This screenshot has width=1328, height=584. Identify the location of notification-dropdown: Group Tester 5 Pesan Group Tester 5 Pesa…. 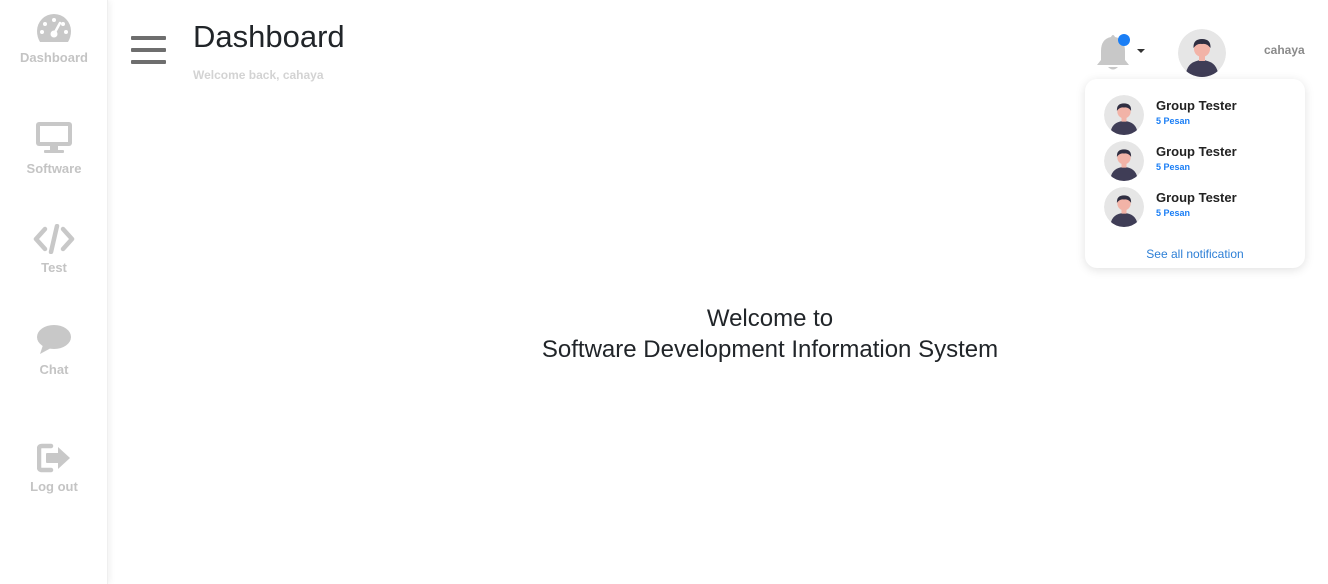
(1195, 173).